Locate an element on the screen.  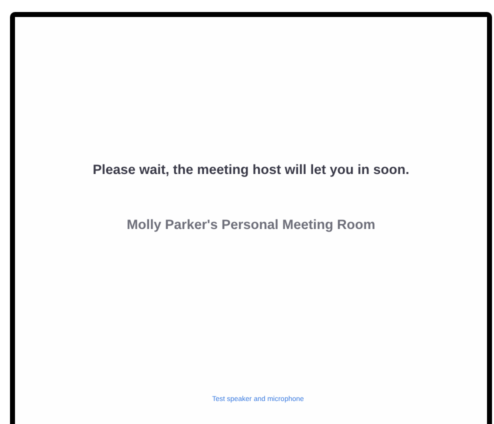
room-name: Molly Parker's Personal Meeting Room is located at coordinates (251, 224).